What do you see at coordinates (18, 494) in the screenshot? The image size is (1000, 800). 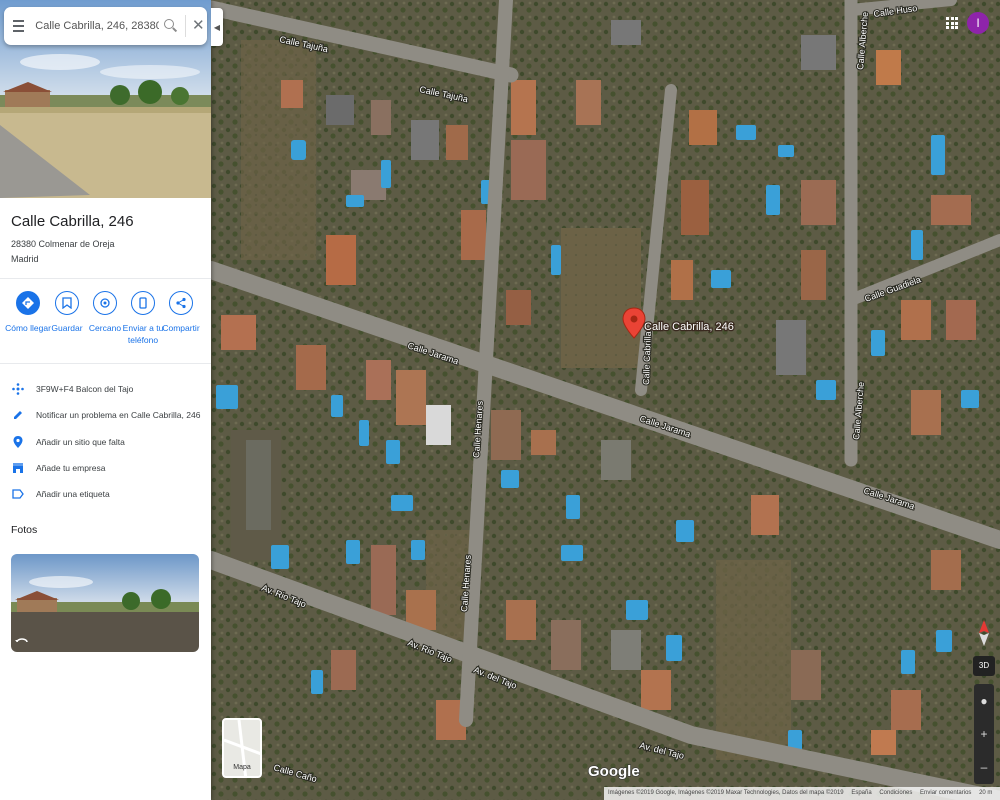 I see `label-icon` at bounding box center [18, 494].